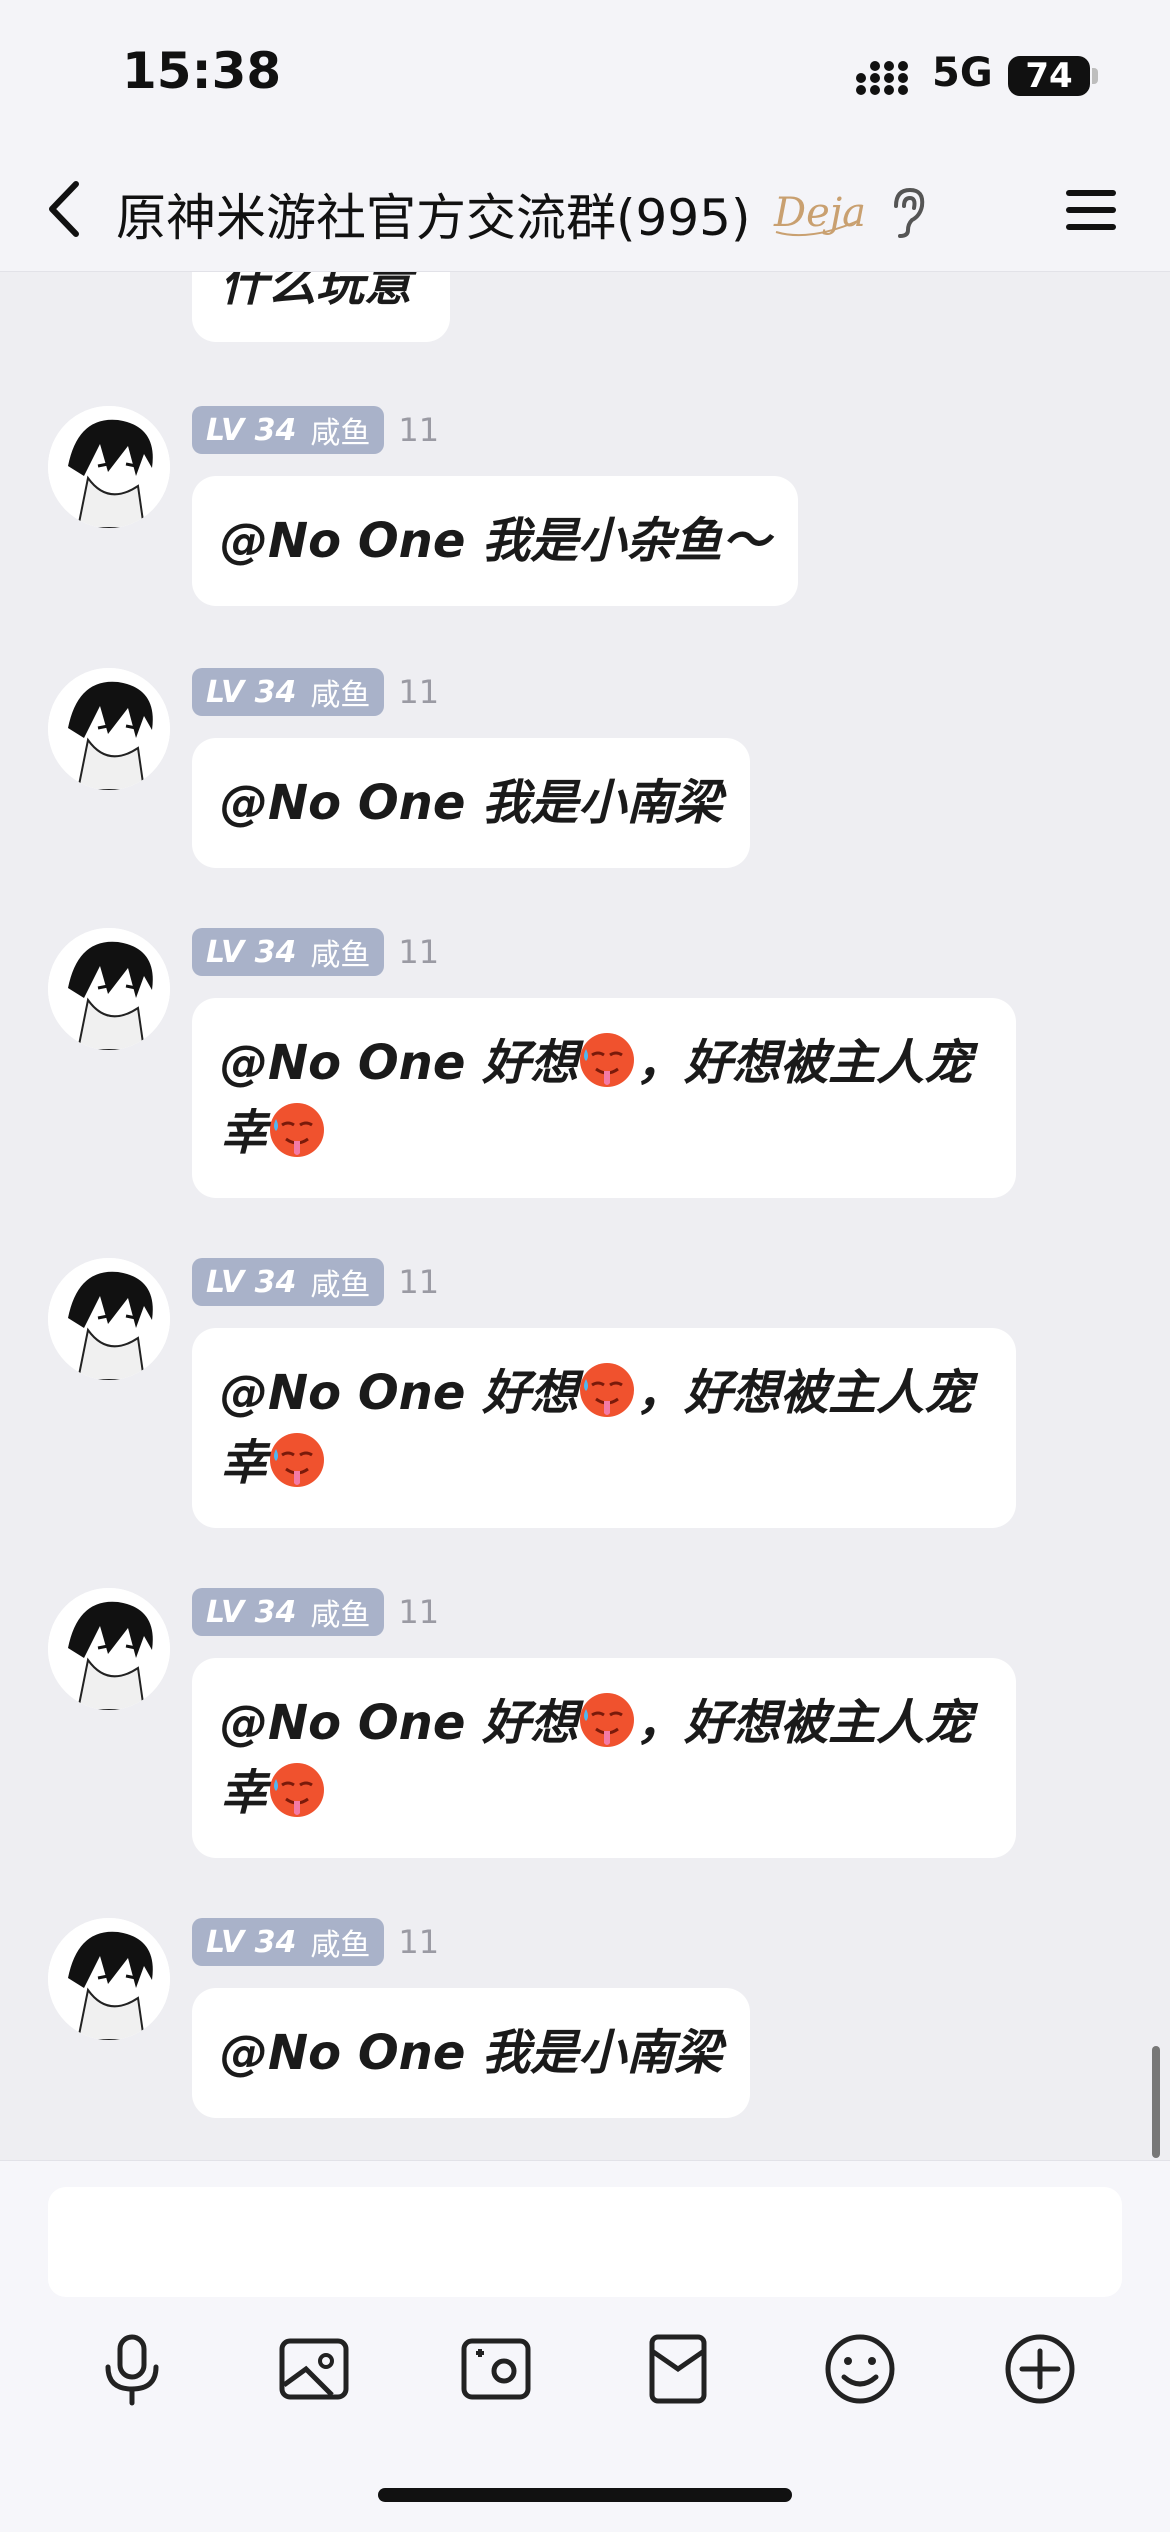  I want to click on message-bubble: 什么玩意, so click(321, 307).